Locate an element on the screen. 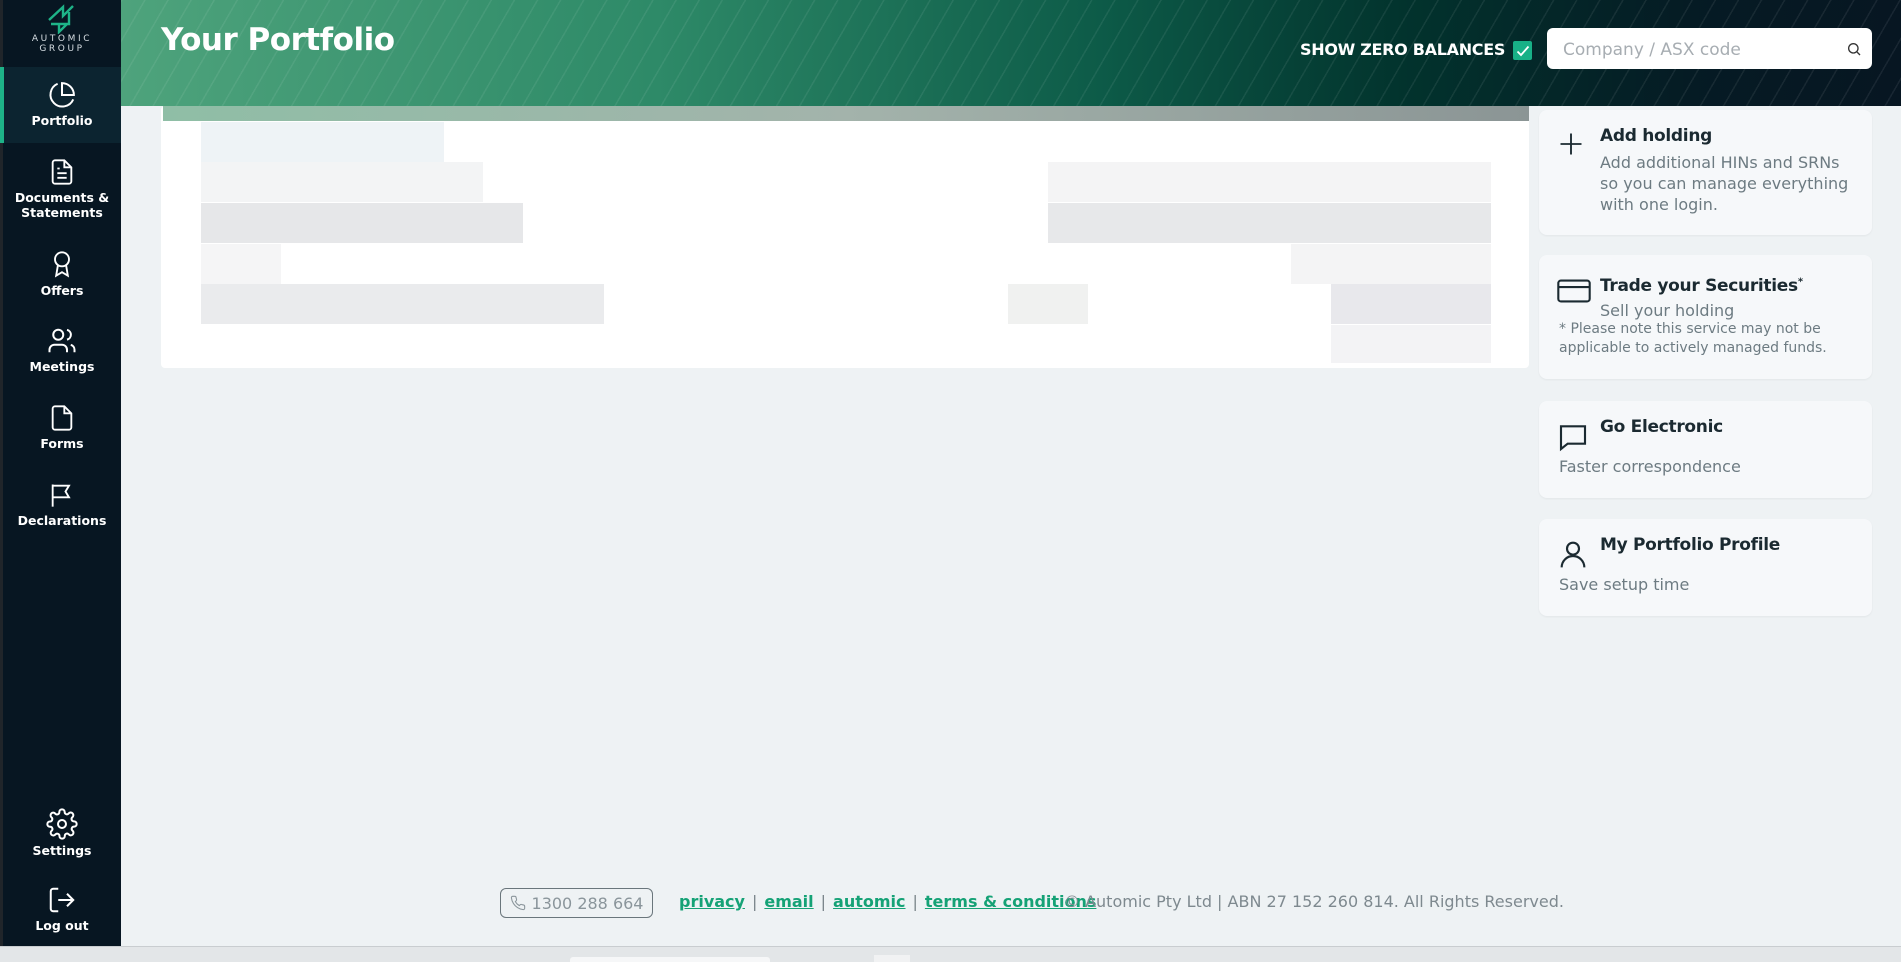 This screenshot has height=962, width=1901. portfolio-profile-description: Save setup time is located at coordinates (1624, 584).